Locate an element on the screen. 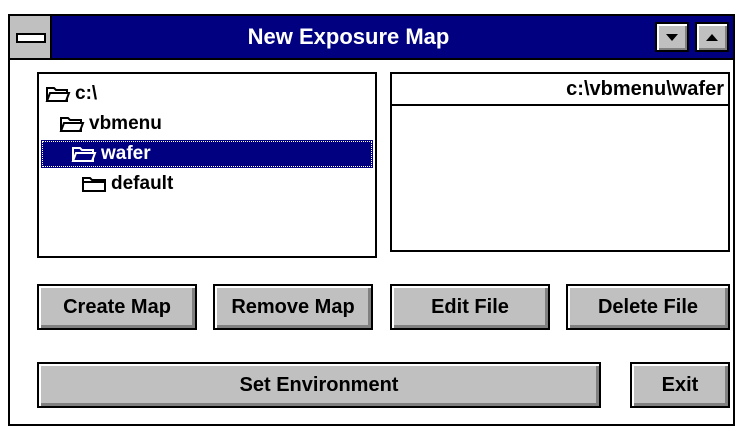 The image size is (743, 431). maximize-button is located at coordinates (712, 37).